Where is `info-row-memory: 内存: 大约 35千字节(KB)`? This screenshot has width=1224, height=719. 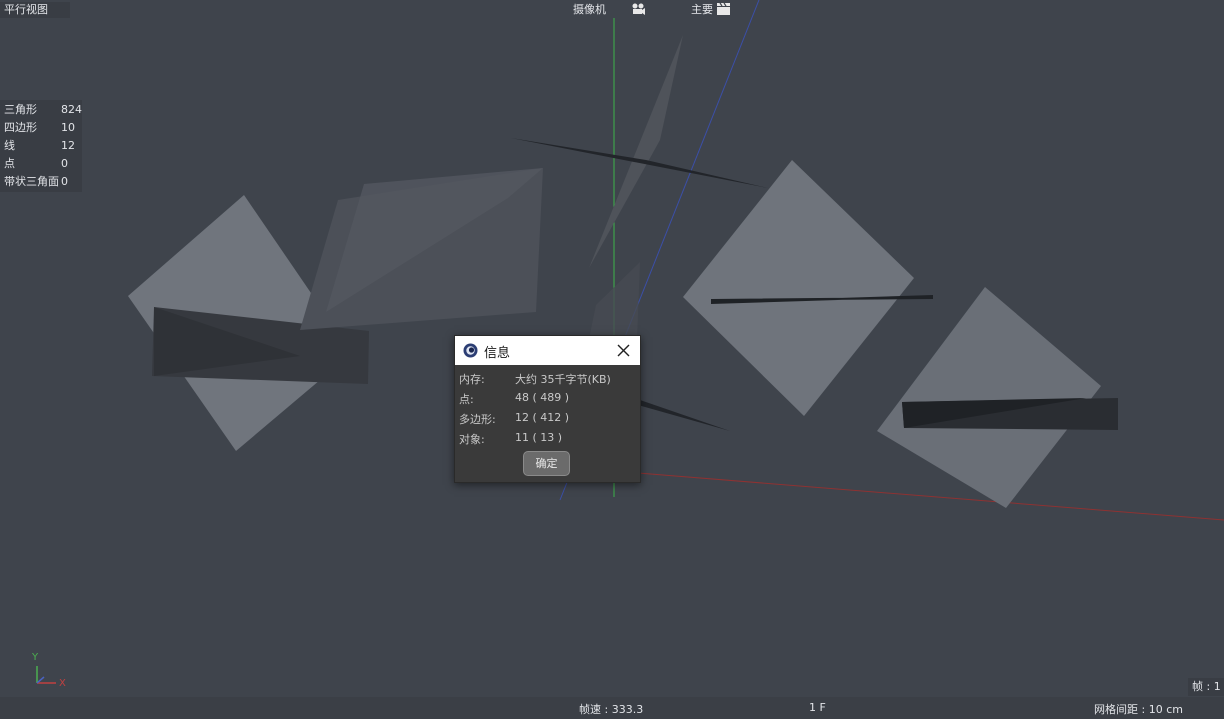 info-row-memory: 内存: 大约 35千字节(KB) is located at coordinates (547, 381).